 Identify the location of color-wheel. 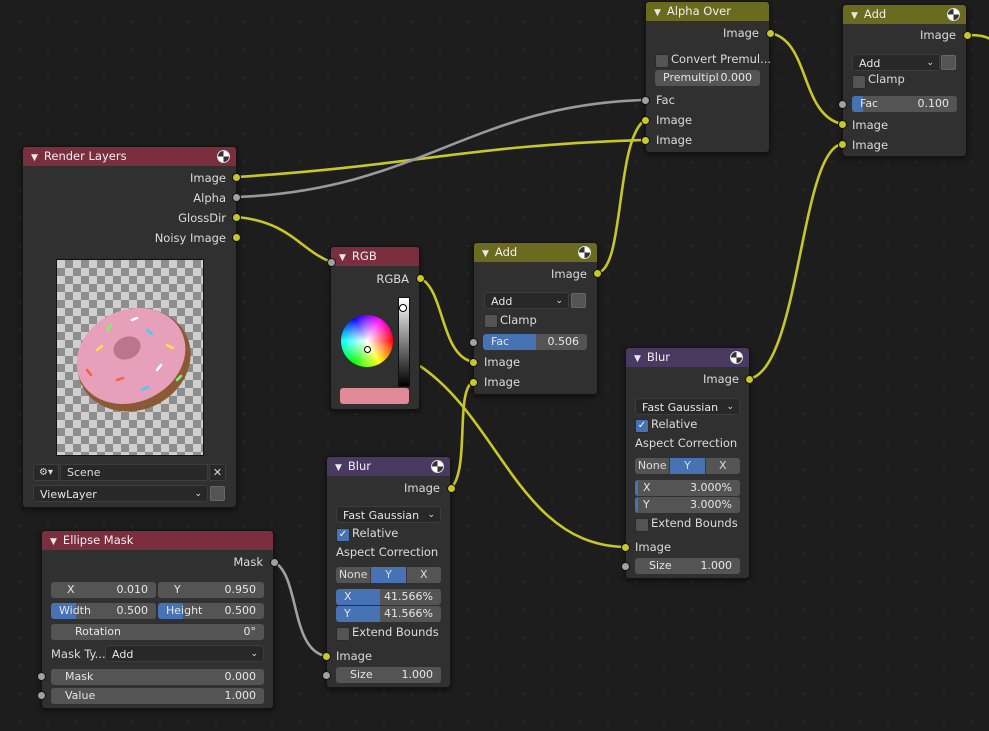
(367, 341).